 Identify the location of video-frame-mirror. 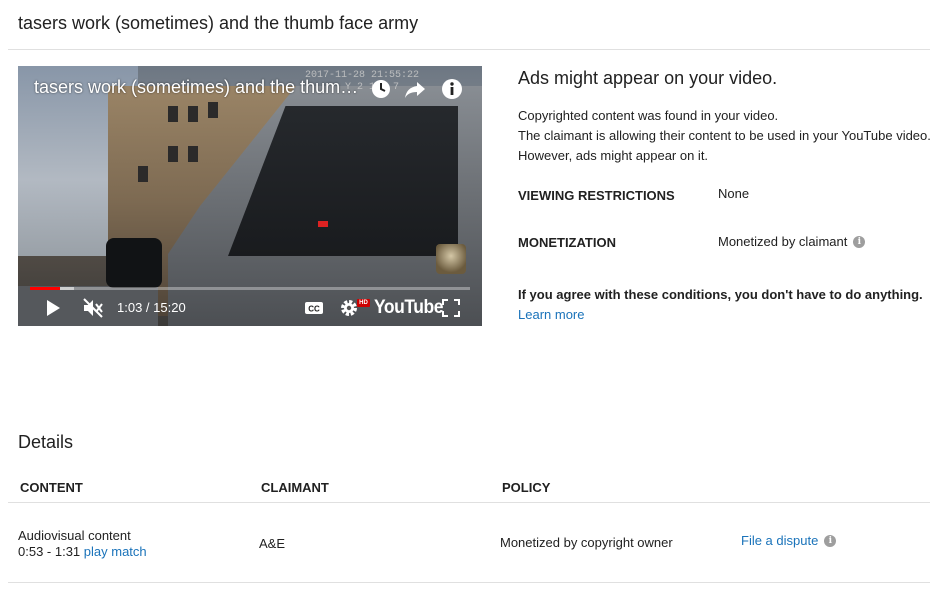
(134, 263).